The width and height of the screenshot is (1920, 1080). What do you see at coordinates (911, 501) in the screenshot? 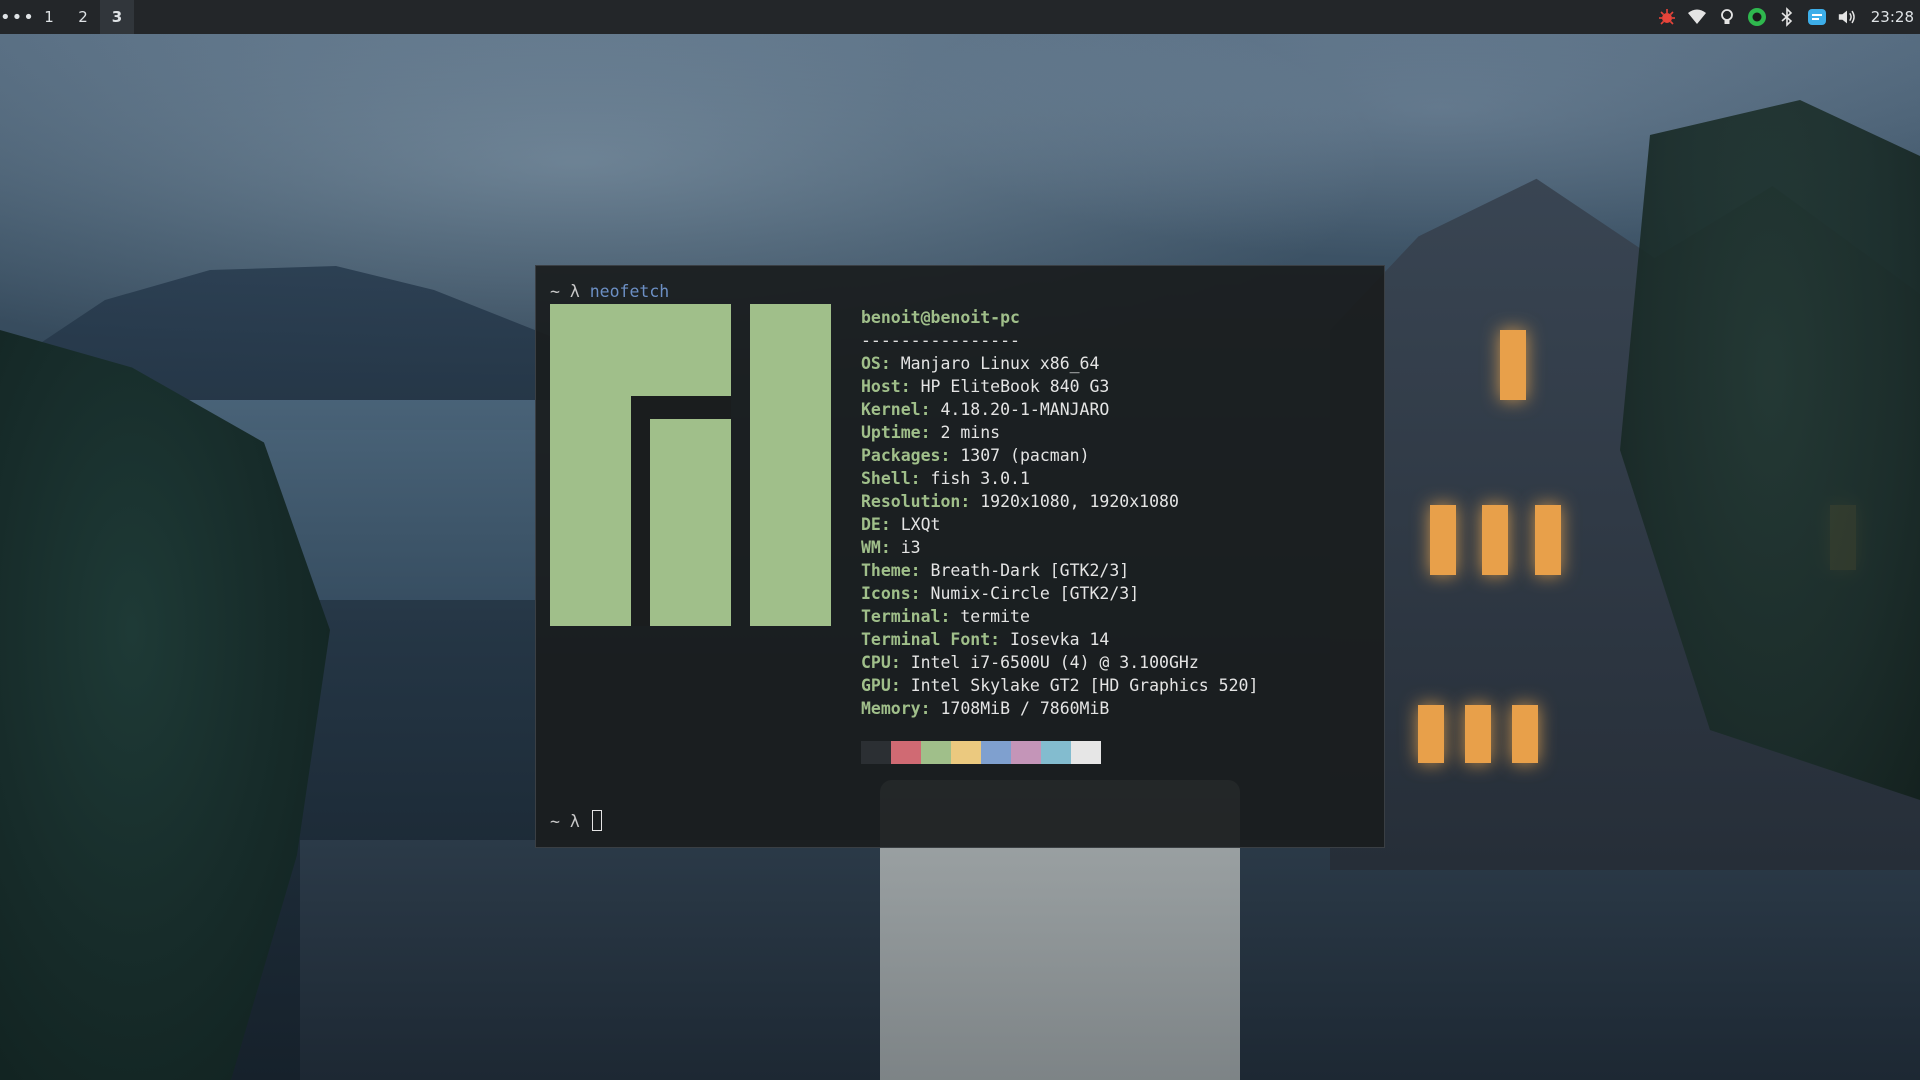
I see `info-key: Resolution` at bounding box center [911, 501].